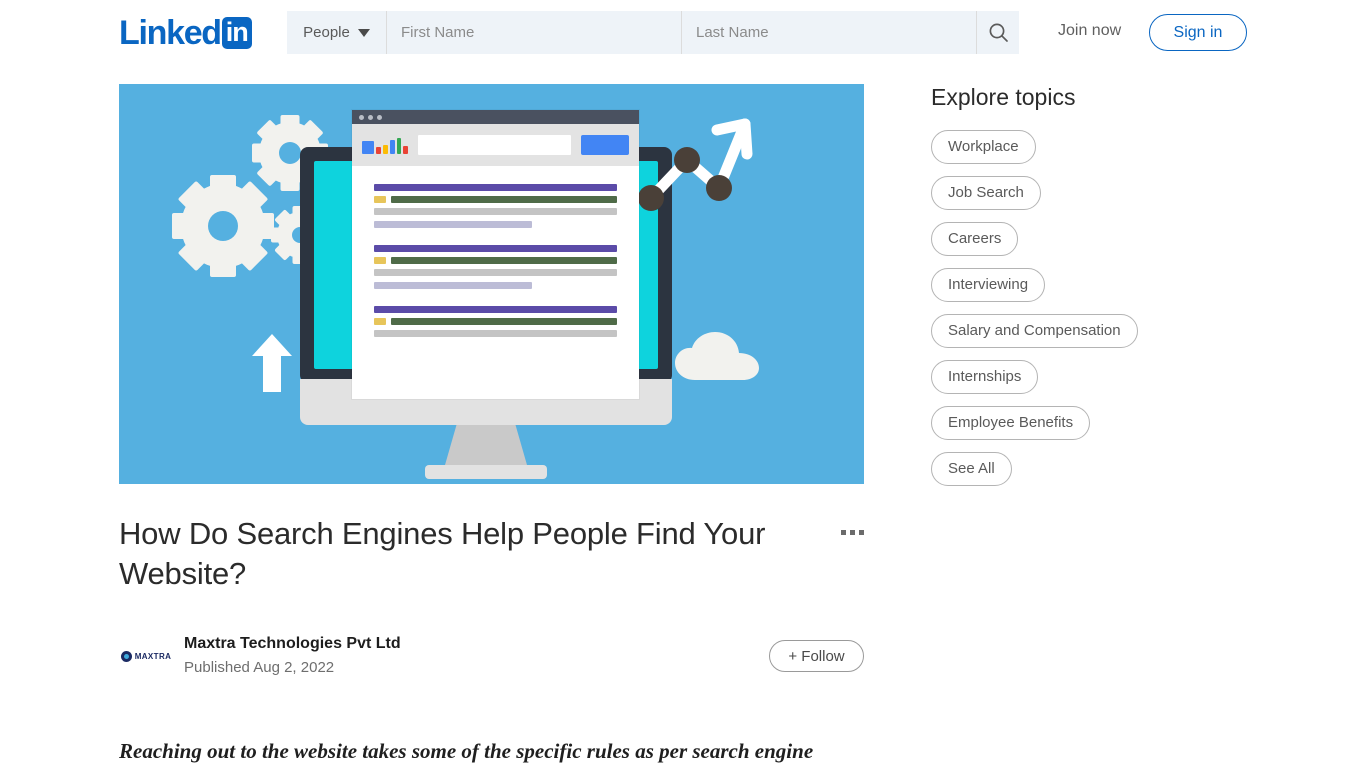 The image size is (1366, 768). I want to click on topic-pill-row: Internships, so click(1081, 383).